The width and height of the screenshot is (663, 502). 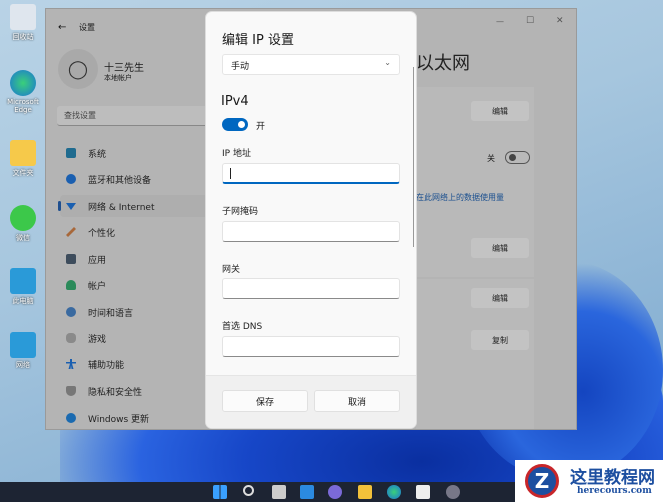 I want to click on sidebar-item-accessibility: 辅助功能, so click(x=135, y=364).